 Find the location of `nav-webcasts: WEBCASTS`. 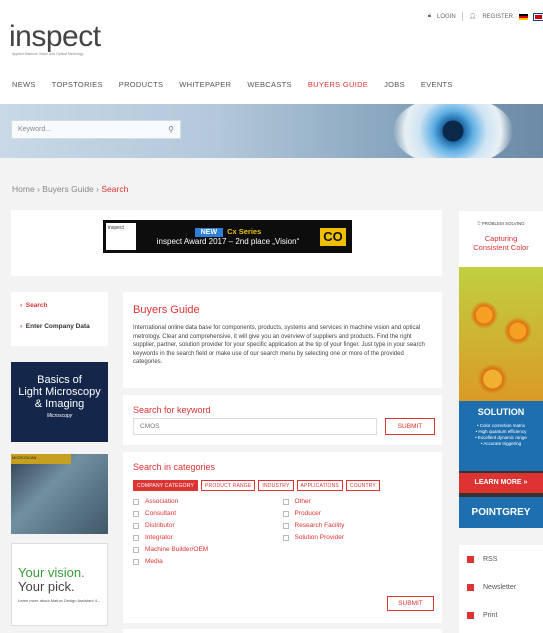

nav-webcasts: WEBCASTS is located at coordinates (269, 84).